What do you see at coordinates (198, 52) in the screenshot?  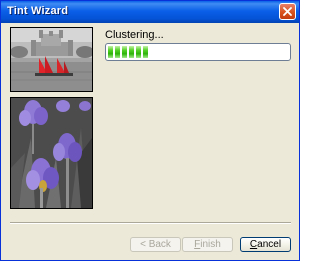 I see `clustering-progress-bar` at bounding box center [198, 52].